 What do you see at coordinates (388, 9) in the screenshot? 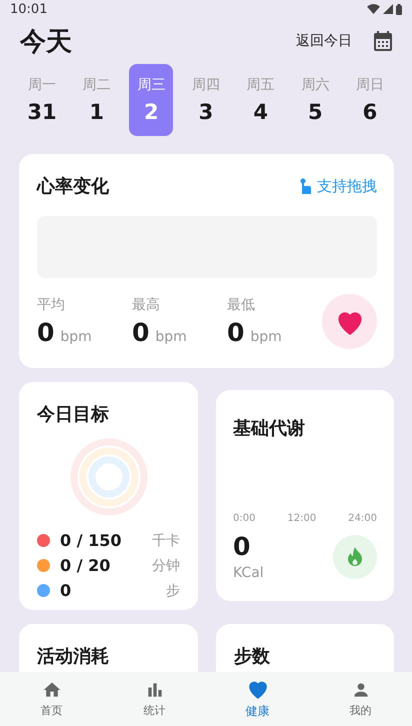
I see `signal-icon` at bounding box center [388, 9].